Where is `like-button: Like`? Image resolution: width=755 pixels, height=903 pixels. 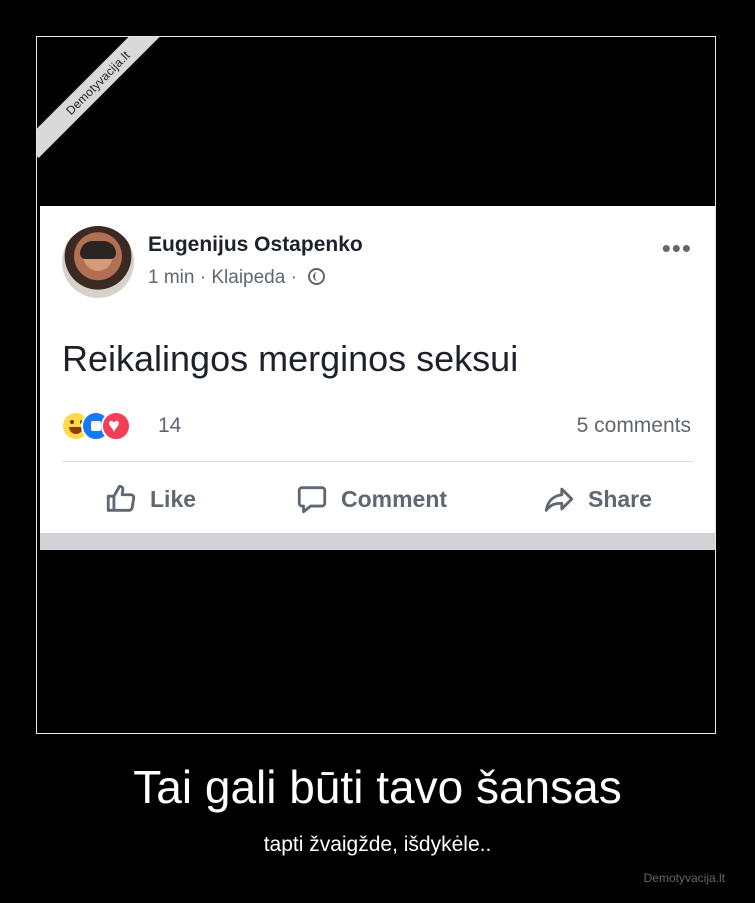
like-button: Like is located at coordinates (150, 499).